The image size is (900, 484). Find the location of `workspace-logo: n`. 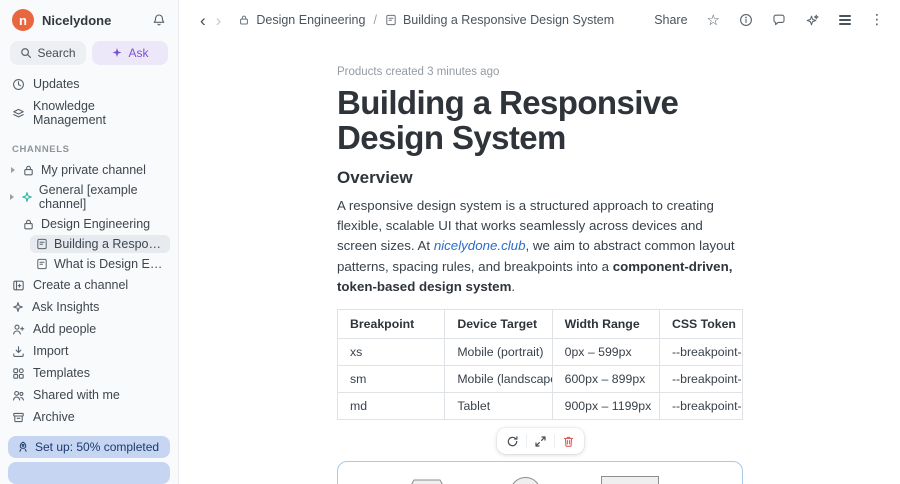

workspace-logo: n is located at coordinates (23, 20).